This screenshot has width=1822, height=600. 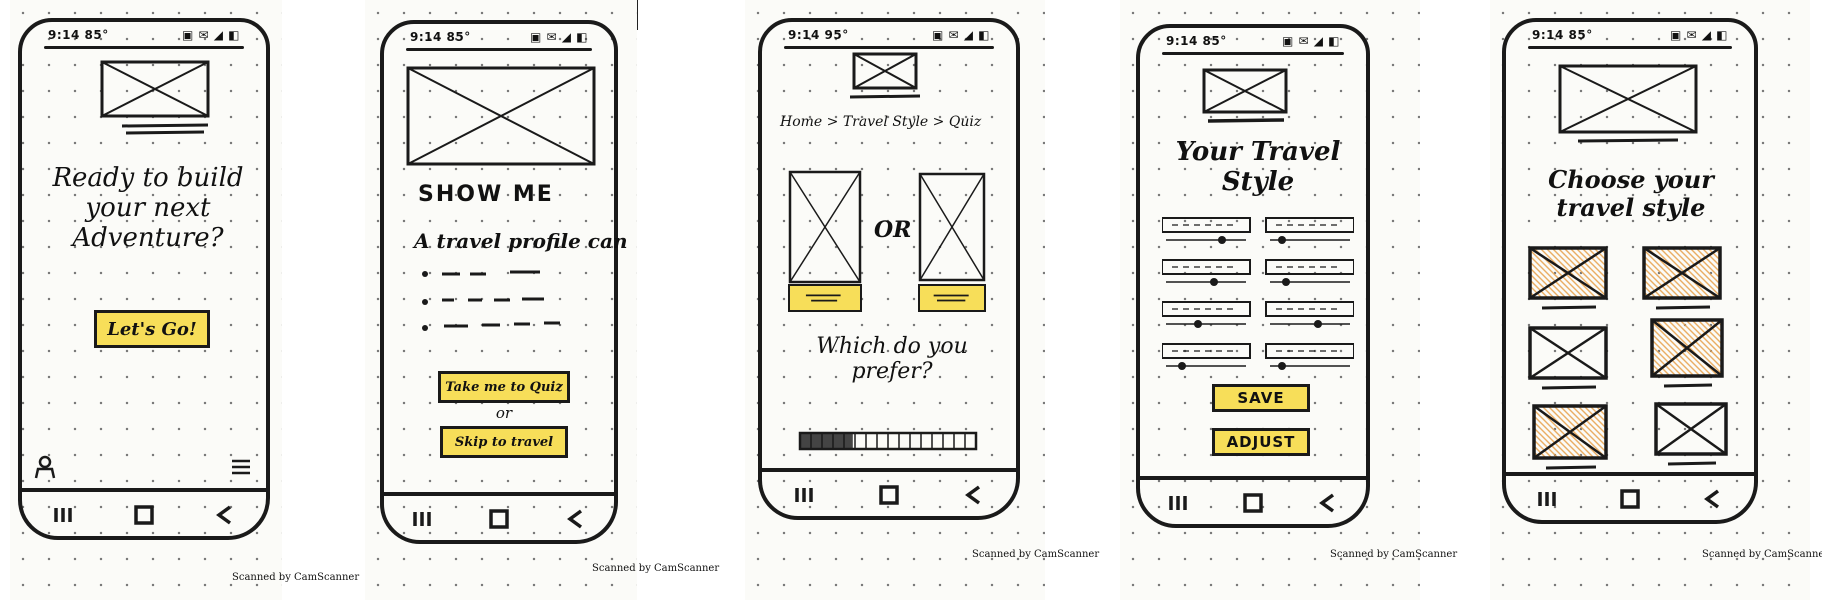 What do you see at coordinates (45, 467) in the screenshot?
I see `profile-icon` at bounding box center [45, 467].